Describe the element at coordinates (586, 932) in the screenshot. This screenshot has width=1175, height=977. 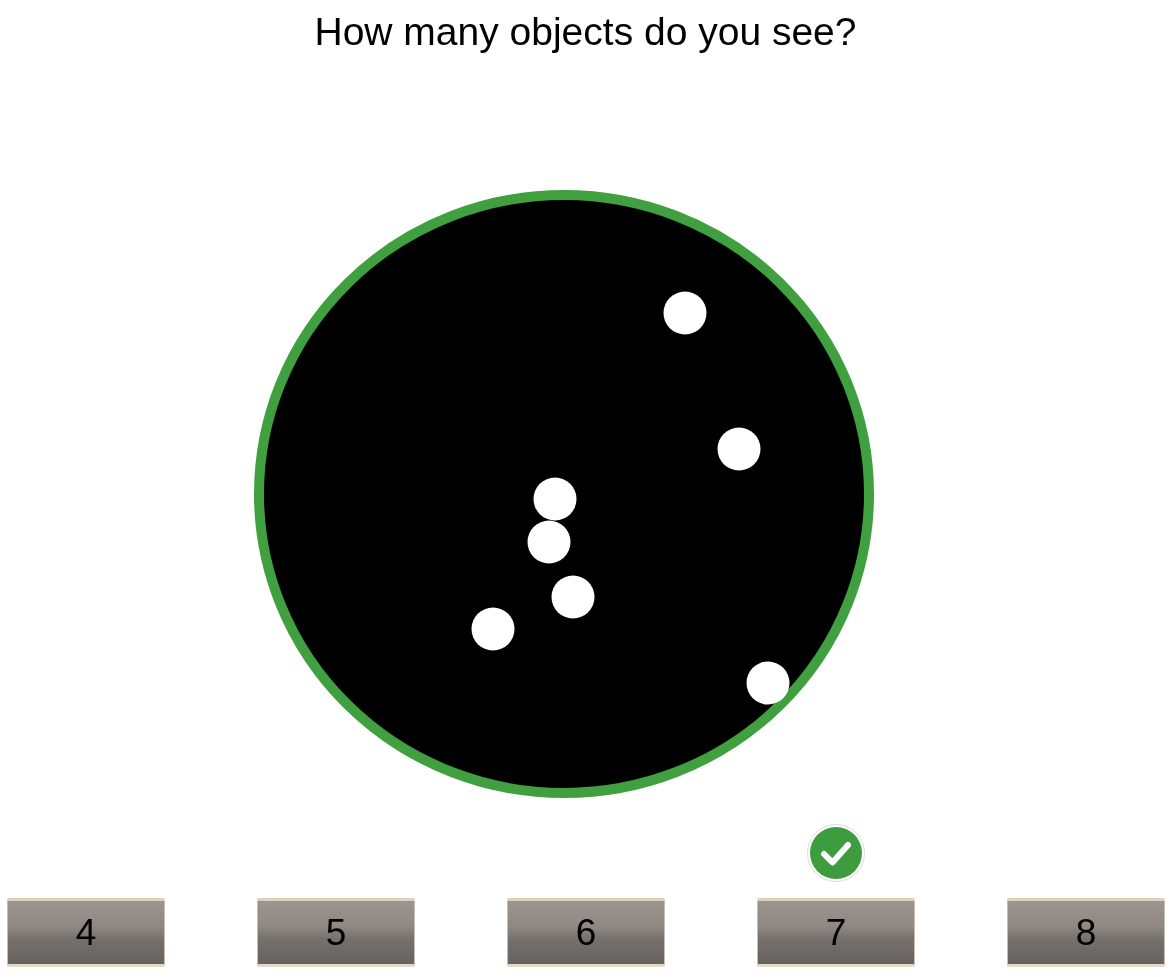
I see `answer-button: 6` at that location.